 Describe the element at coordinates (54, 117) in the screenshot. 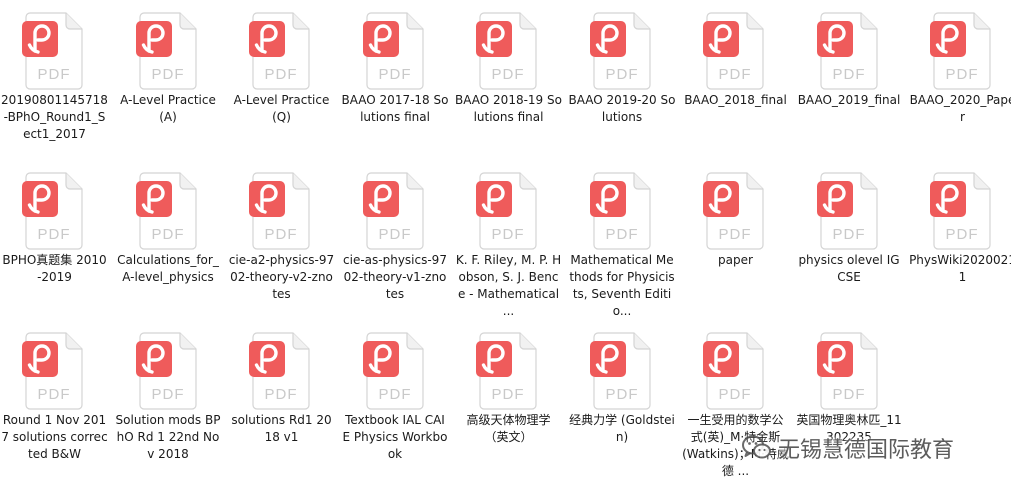

I see `file-name: 20190801145718-BPhO_Round1_Sect1_2017` at that location.